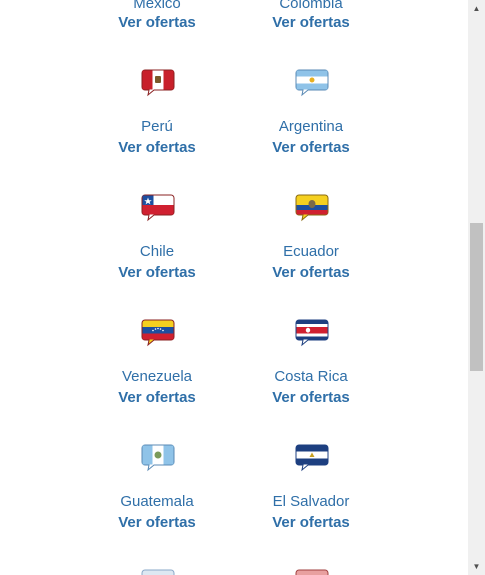 The width and height of the screenshot is (485, 575). What do you see at coordinates (157, 502) in the screenshot?
I see `country-name: Guatemala` at bounding box center [157, 502].